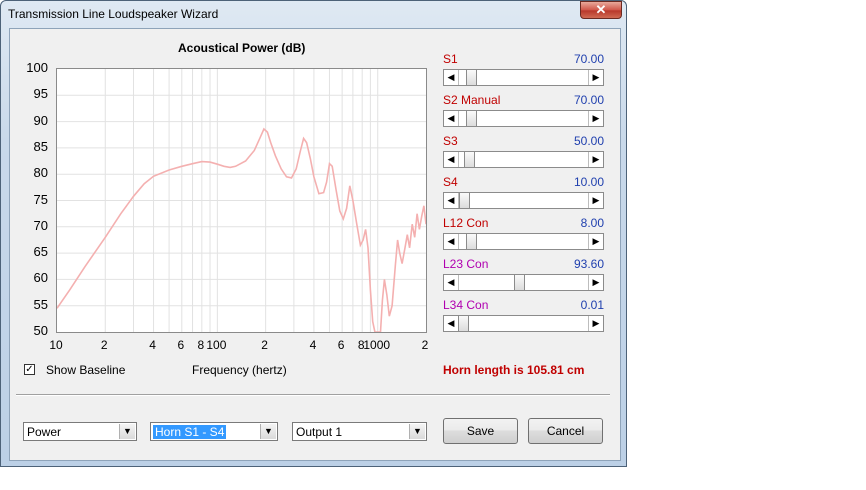 The image size is (866, 490). I want to click on slider-value: 0.01, so click(592, 305).